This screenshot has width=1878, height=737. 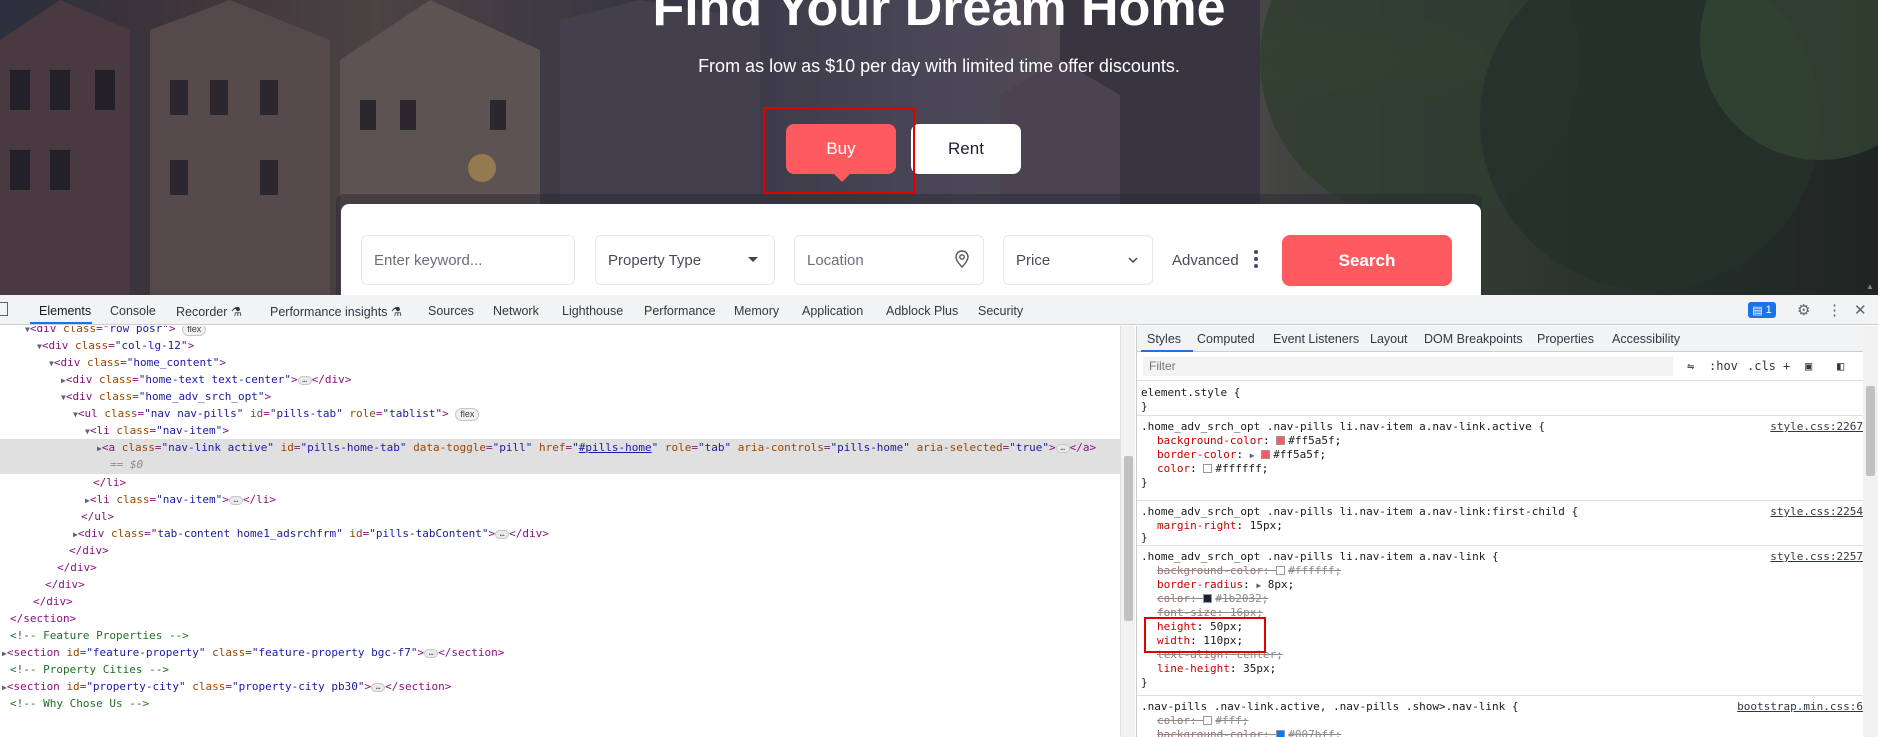 What do you see at coordinates (1128, 538) in the screenshot?
I see `dom-scrollbar-thumb` at bounding box center [1128, 538].